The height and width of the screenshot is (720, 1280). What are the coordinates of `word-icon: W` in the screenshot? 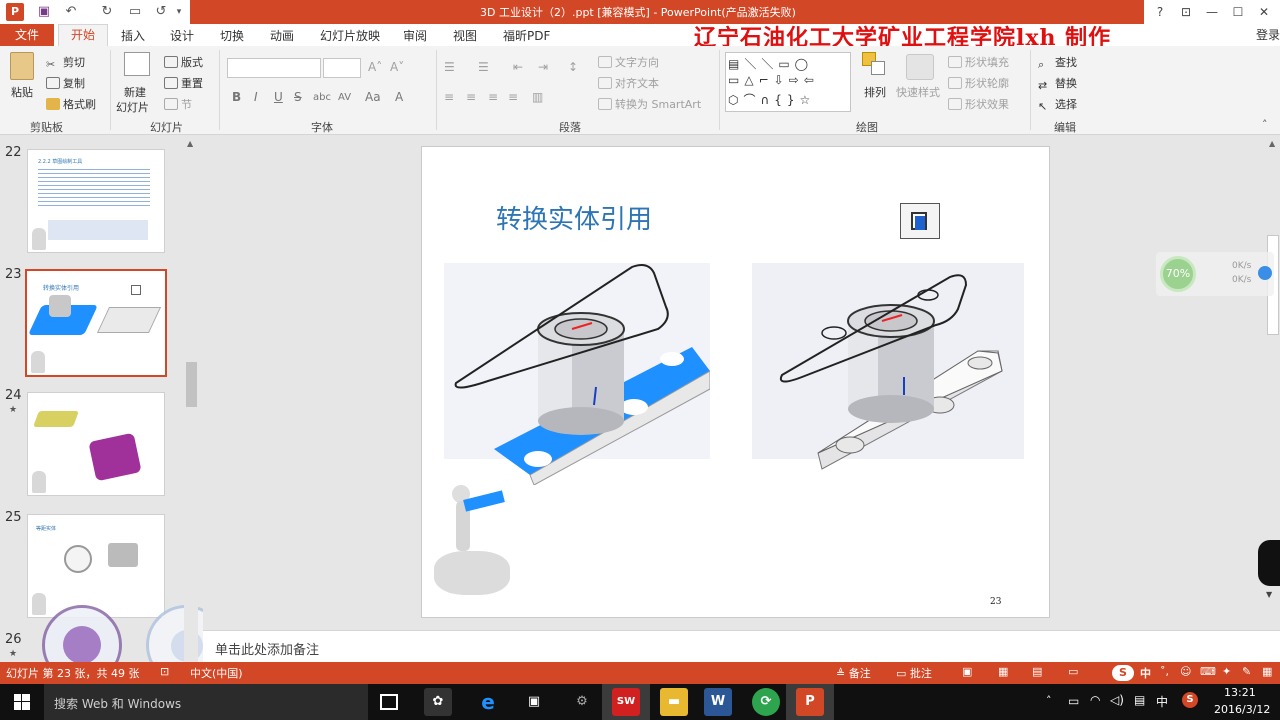 It's located at (718, 702).